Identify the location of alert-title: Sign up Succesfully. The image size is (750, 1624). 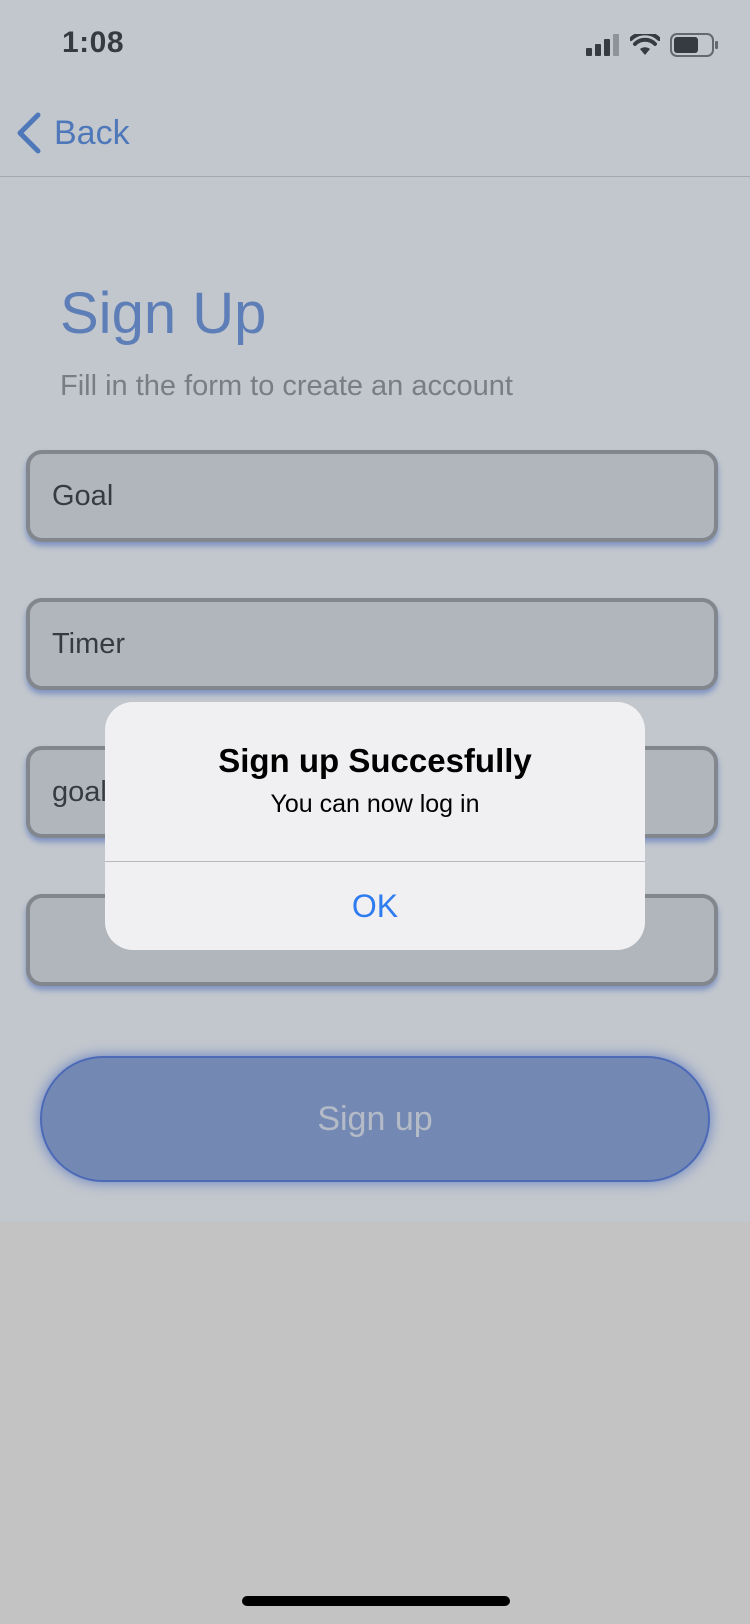
(375, 760).